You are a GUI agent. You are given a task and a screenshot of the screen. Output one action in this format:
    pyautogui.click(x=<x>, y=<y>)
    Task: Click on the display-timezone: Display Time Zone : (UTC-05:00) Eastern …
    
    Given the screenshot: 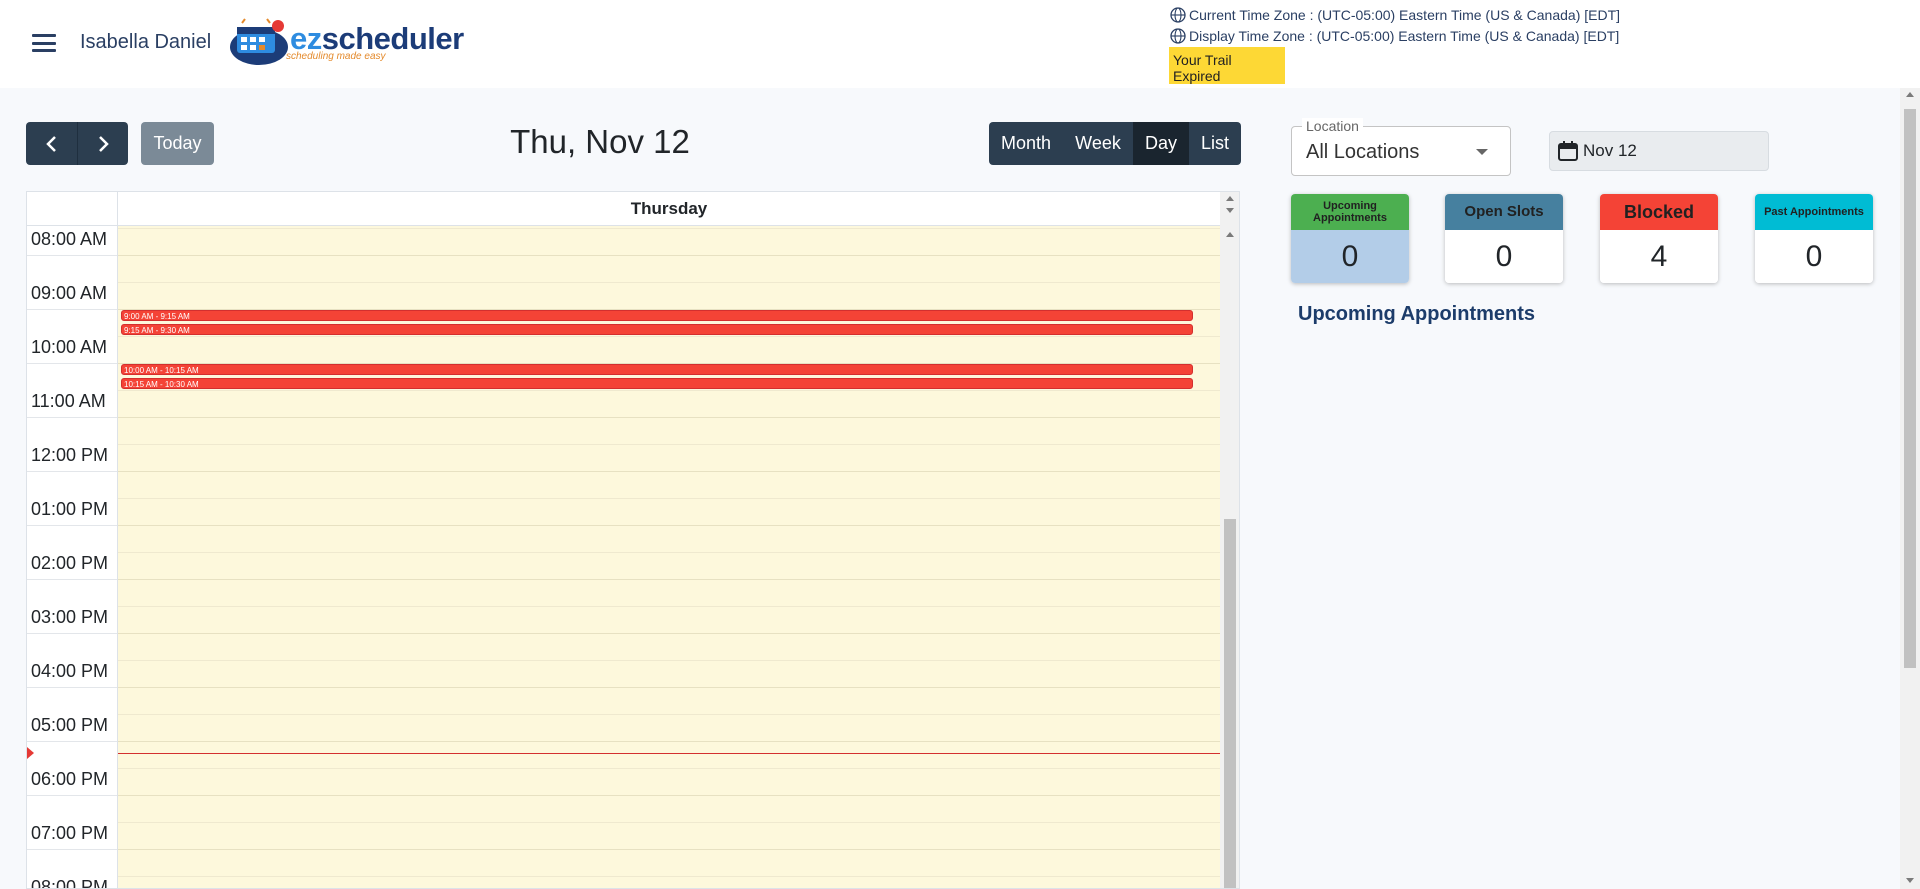 What is the action you would take?
    pyautogui.click(x=1395, y=35)
    